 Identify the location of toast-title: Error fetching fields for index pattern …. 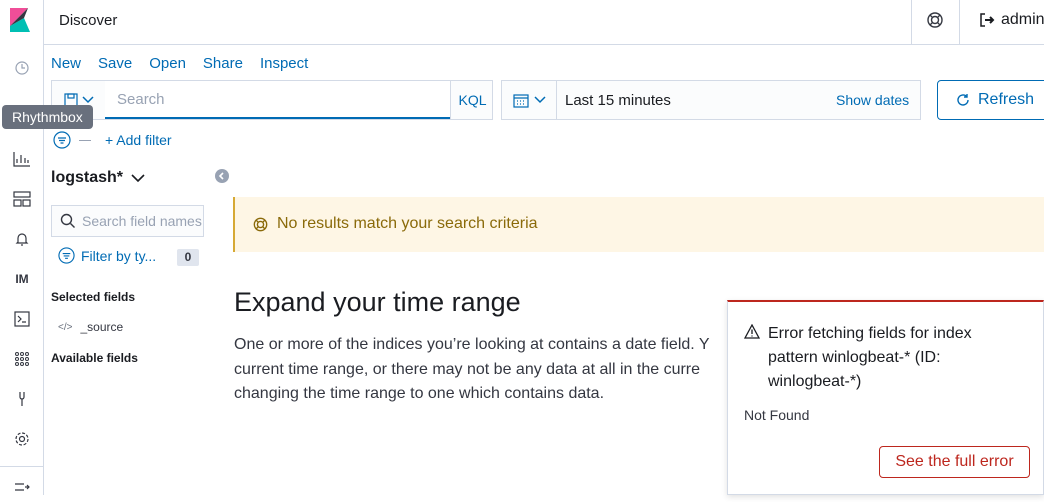
(870, 357).